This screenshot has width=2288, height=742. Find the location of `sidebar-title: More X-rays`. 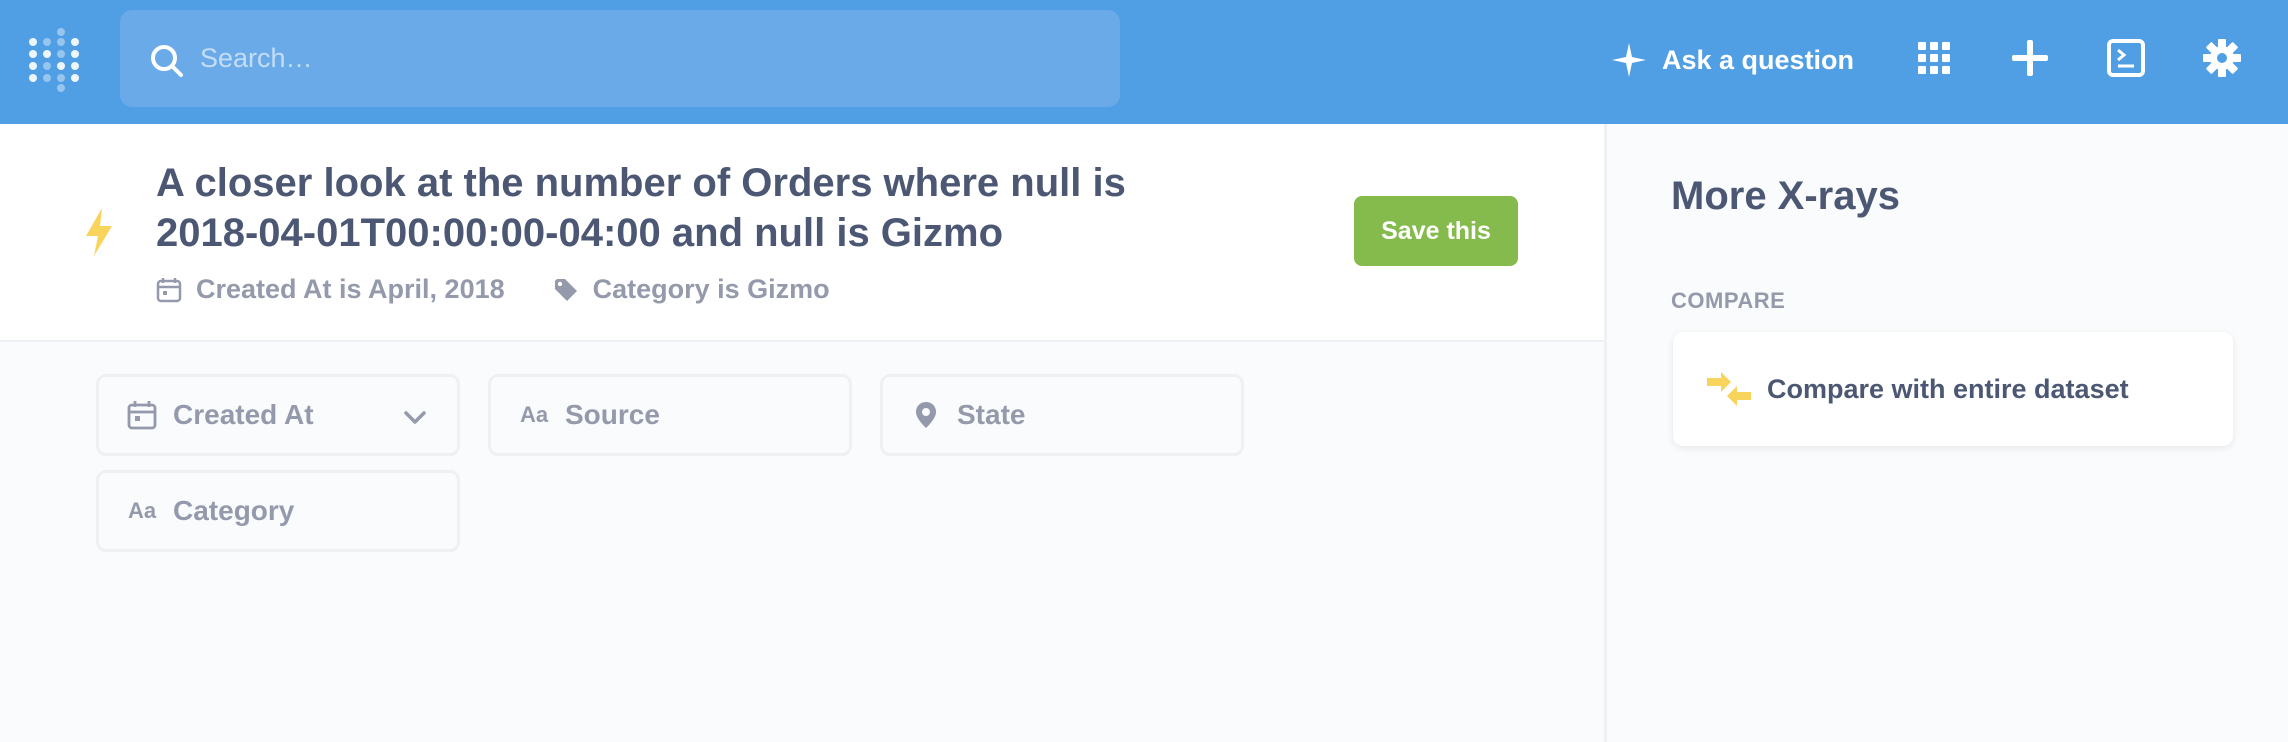

sidebar-title: More X-rays is located at coordinates (1785, 196).